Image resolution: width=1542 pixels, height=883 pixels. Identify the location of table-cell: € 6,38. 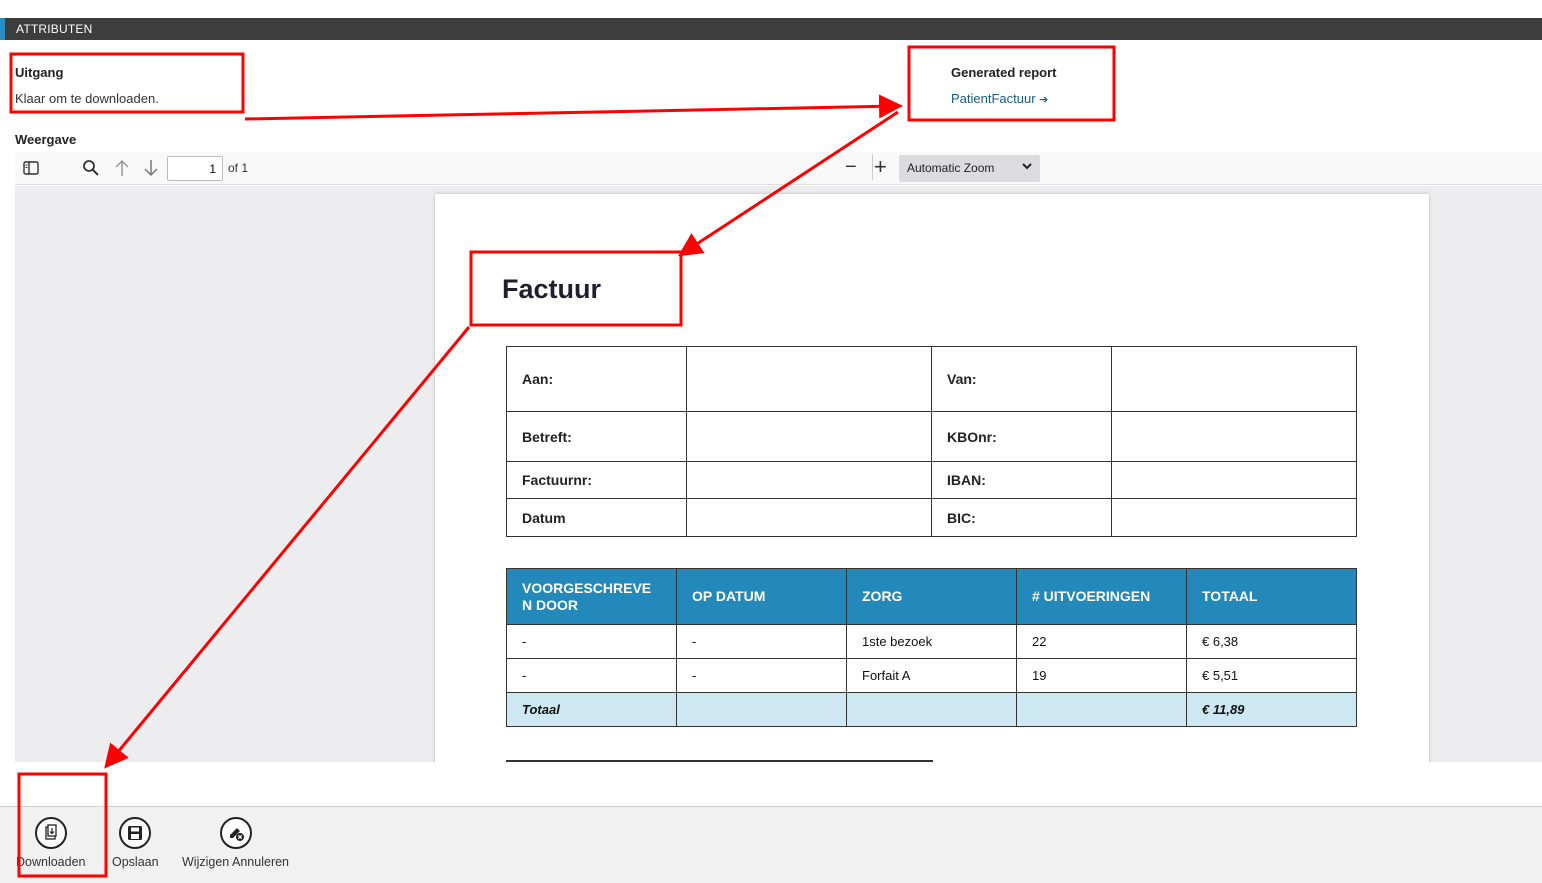
(1271, 641).